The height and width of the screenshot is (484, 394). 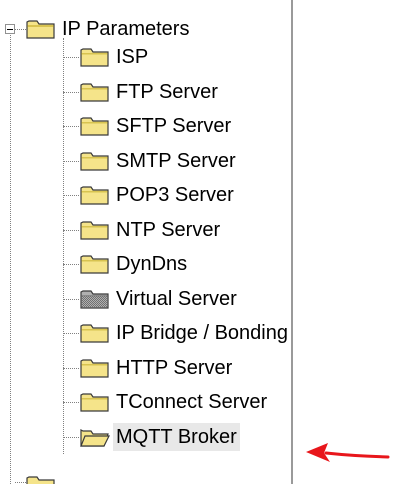 I want to click on tree-node-sftp-server: SFTP Server, so click(x=157, y=126).